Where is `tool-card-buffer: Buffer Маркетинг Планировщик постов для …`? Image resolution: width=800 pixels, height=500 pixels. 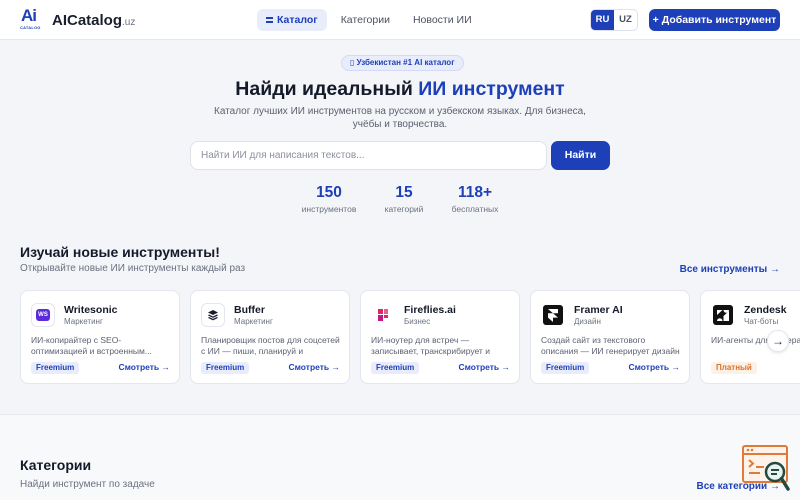 tool-card-buffer: Buffer Маркетинг Планировщик постов для … is located at coordinates (270, 337).